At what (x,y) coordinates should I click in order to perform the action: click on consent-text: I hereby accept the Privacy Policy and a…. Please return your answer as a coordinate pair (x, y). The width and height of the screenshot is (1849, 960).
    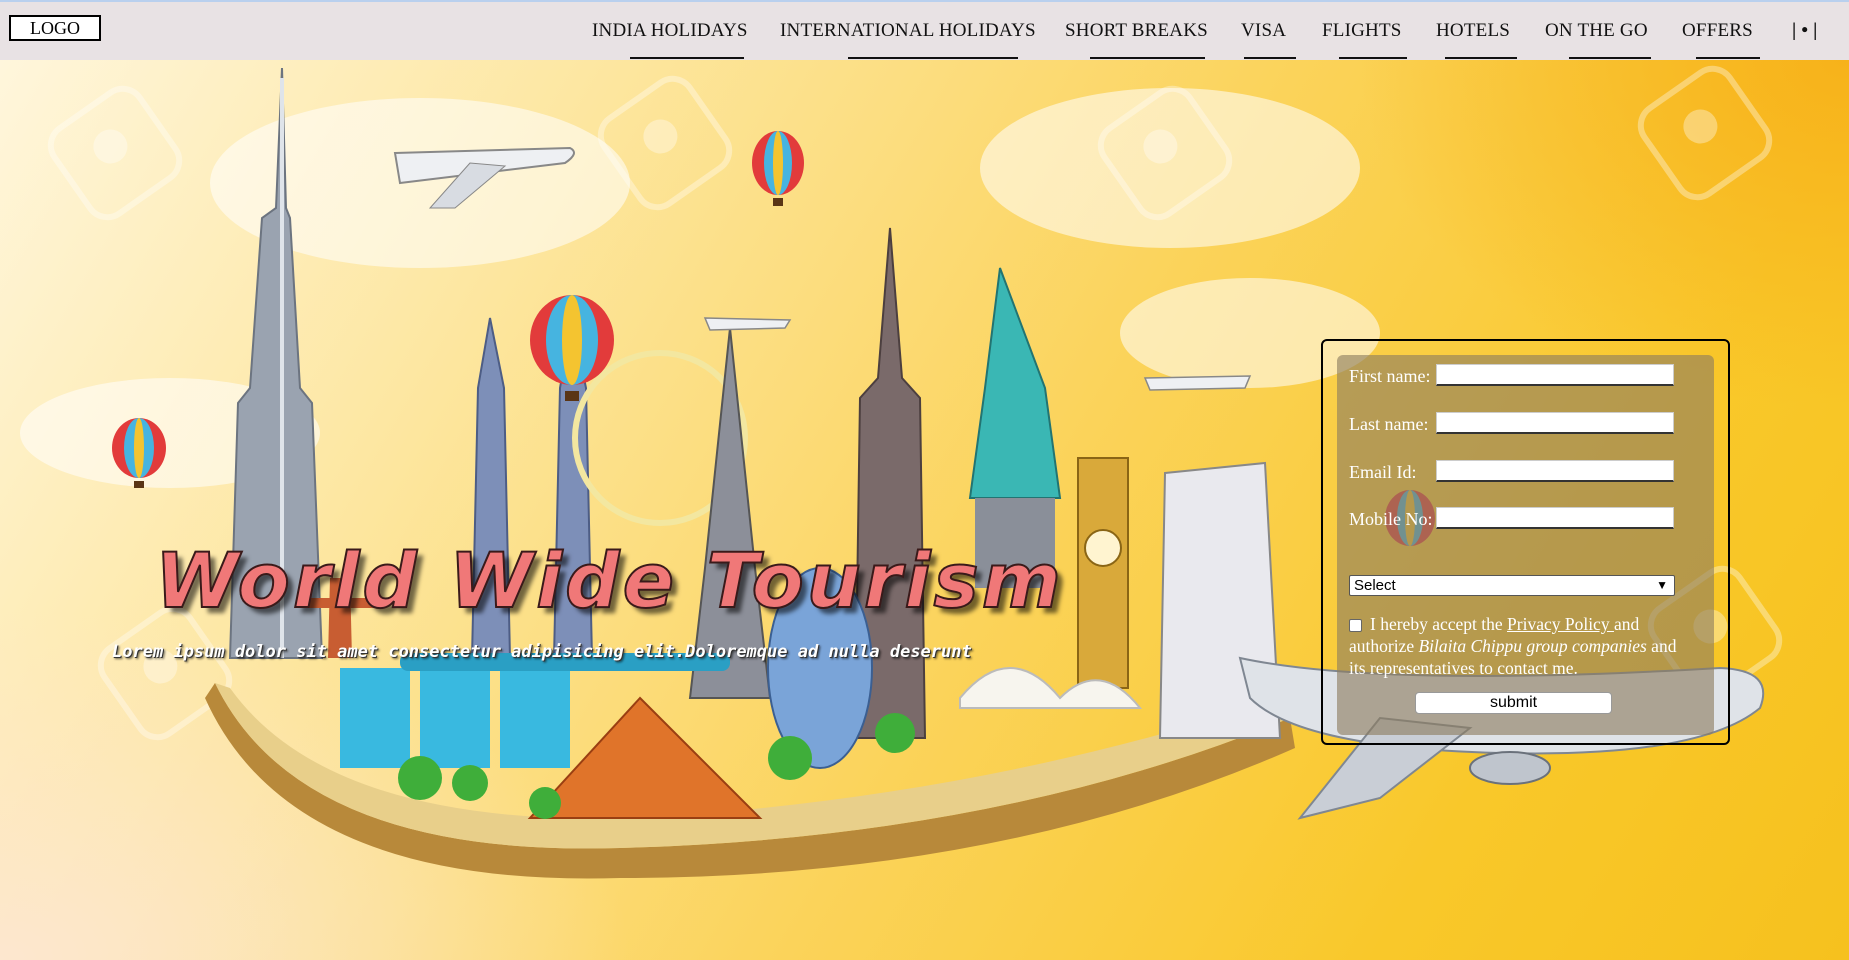
    Looking at the image, I should click on (1519, 646).